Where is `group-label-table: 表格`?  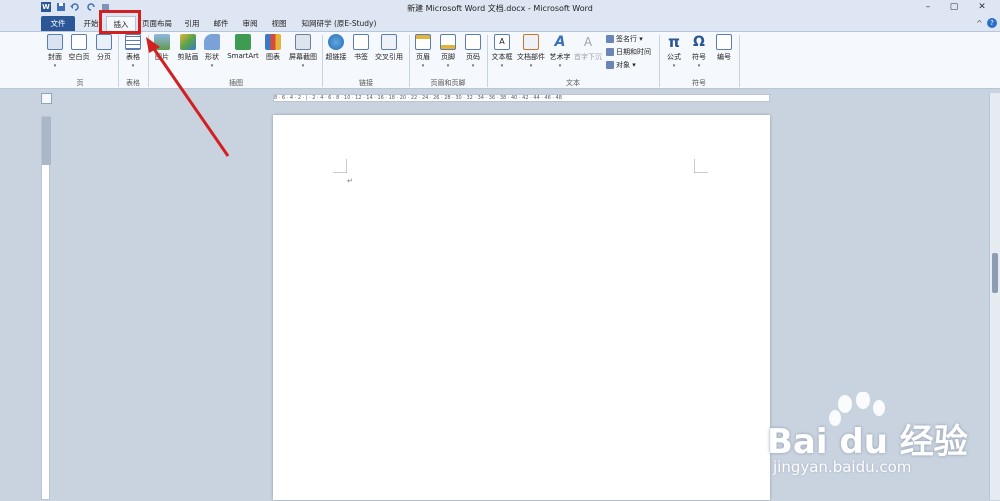 group-label-table: 表格 is located at coordinates (133, 83).